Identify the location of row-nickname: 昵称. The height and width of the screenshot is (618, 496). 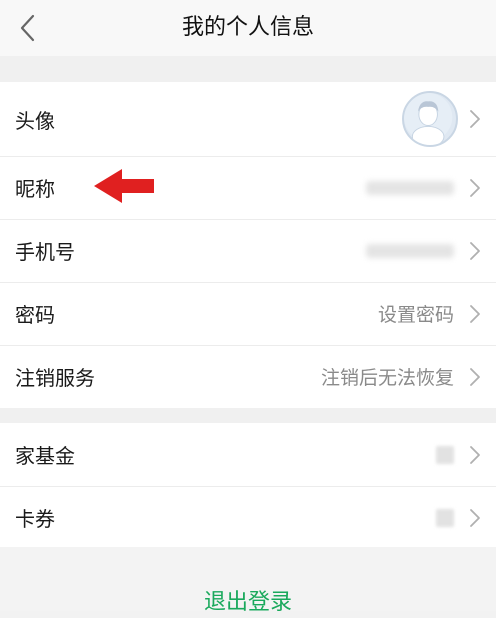
(248, 187).